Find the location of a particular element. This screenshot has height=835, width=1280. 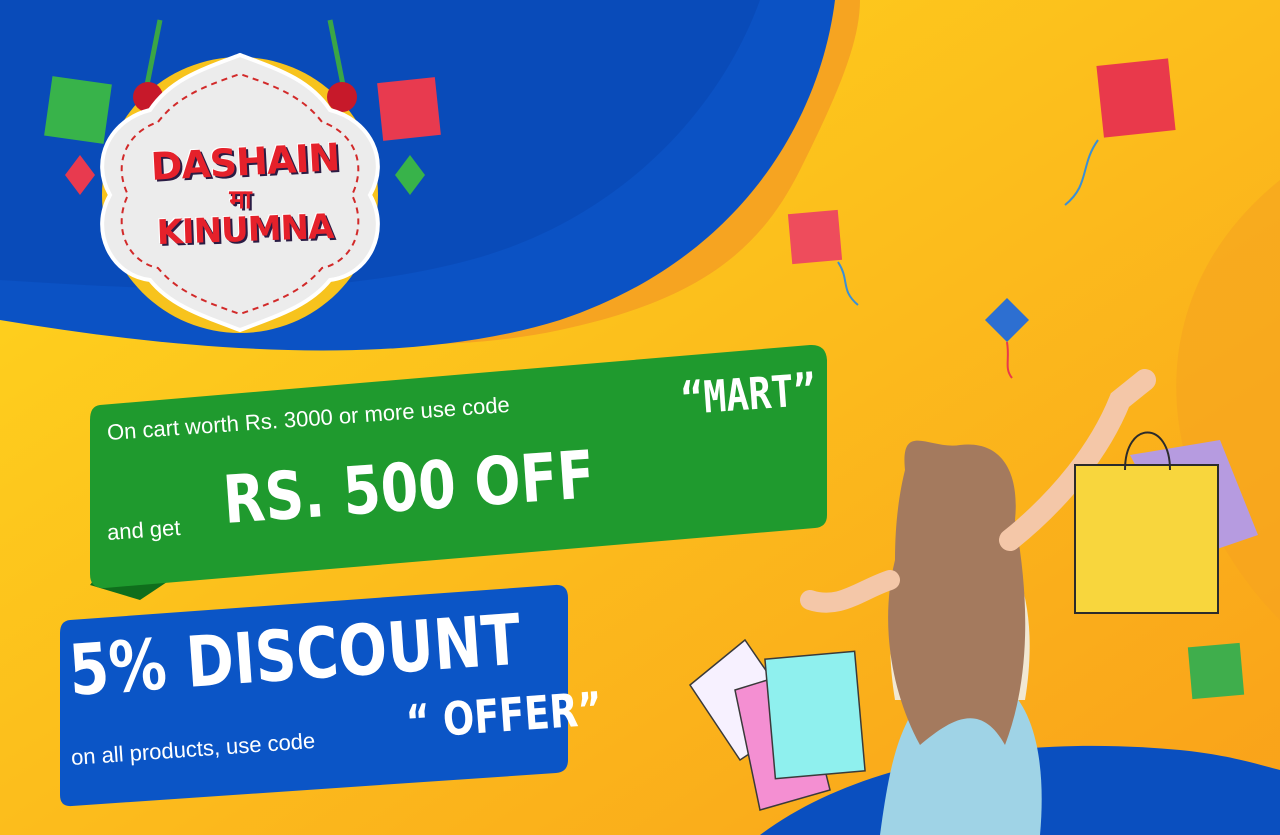

hair-icon is located at coordinates (957, 592).